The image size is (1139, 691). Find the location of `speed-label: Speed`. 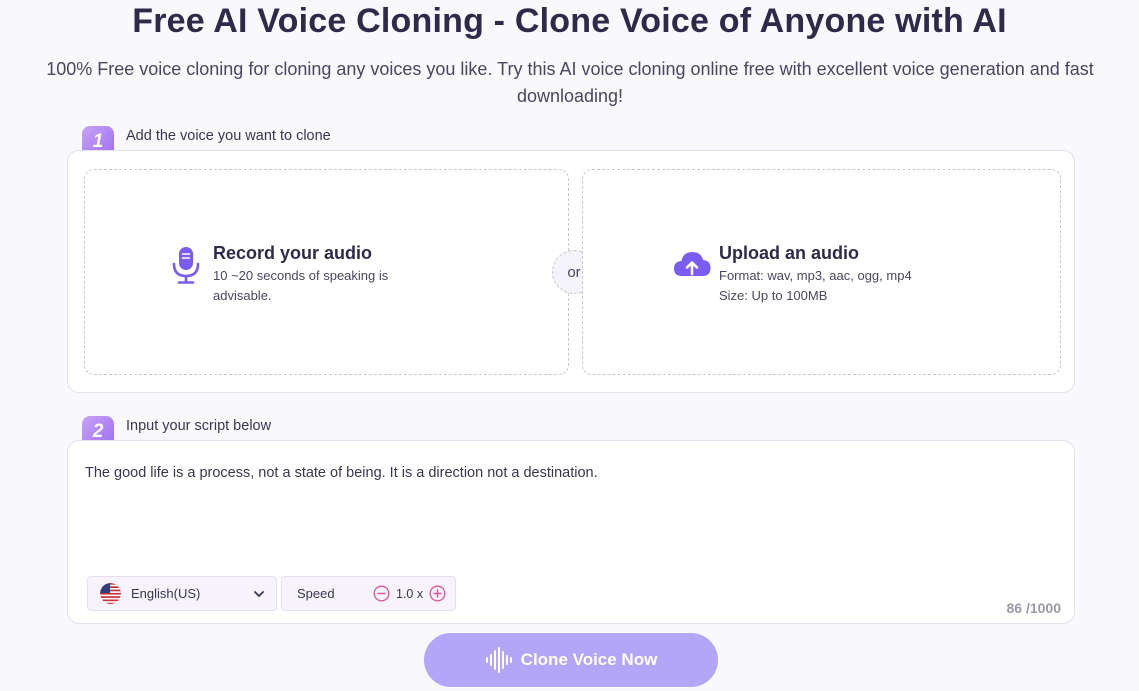

speed-label: Speed is located at coordinates (316, 593).